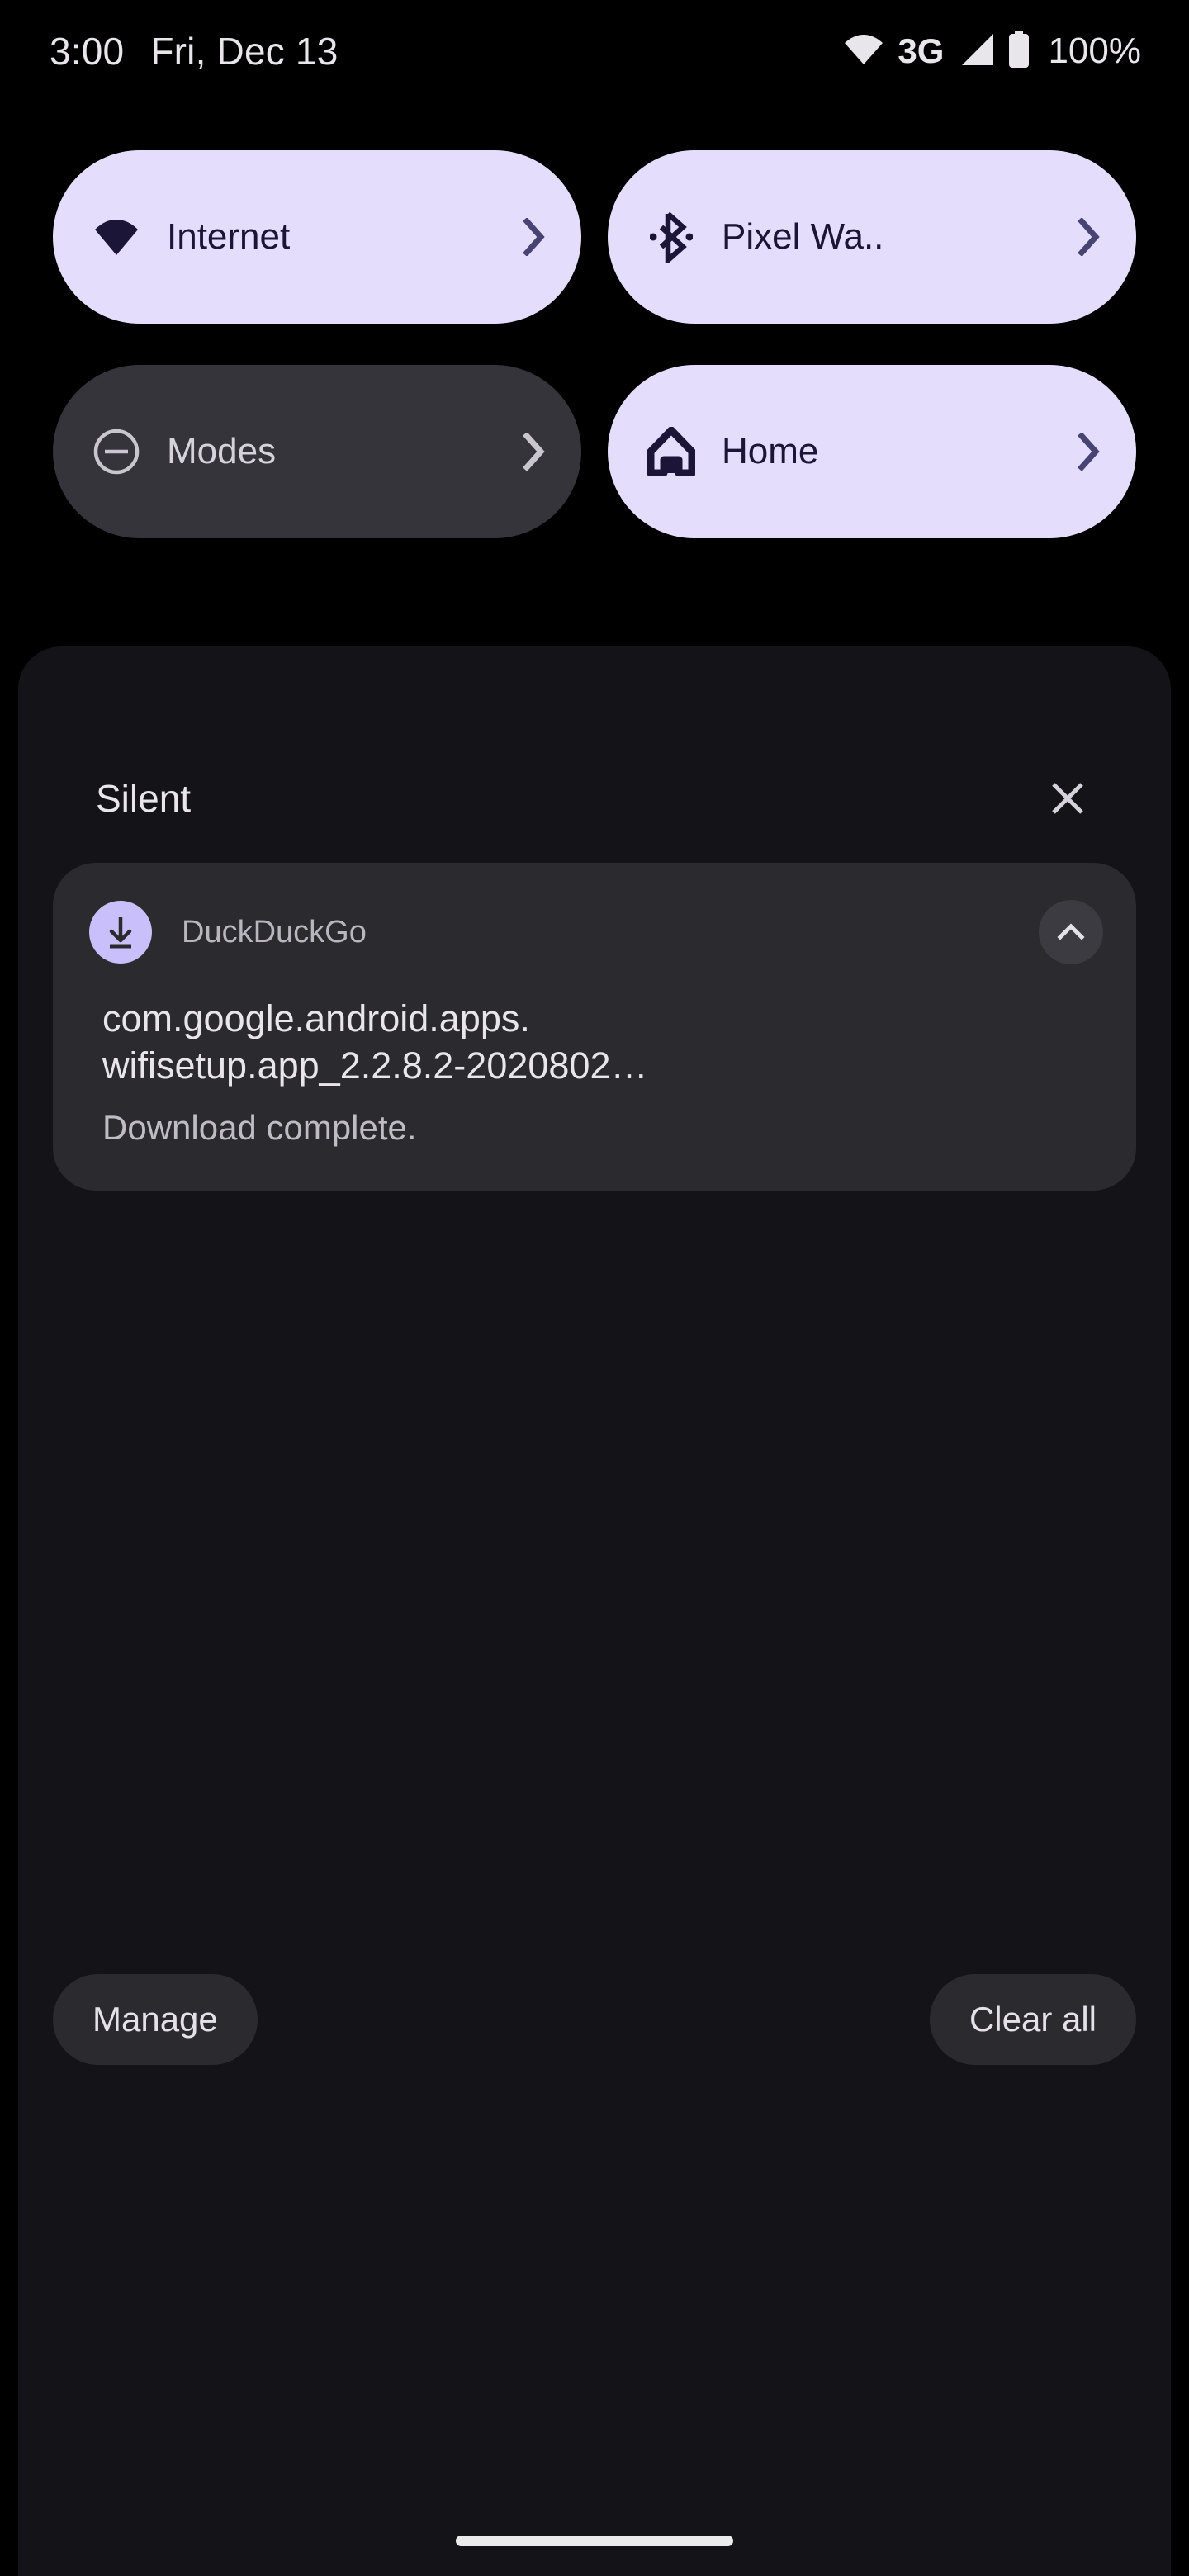  Describe the element at coordinates (116, 452) in the screenshot. I see `do-not-disturb-icon` at that location.